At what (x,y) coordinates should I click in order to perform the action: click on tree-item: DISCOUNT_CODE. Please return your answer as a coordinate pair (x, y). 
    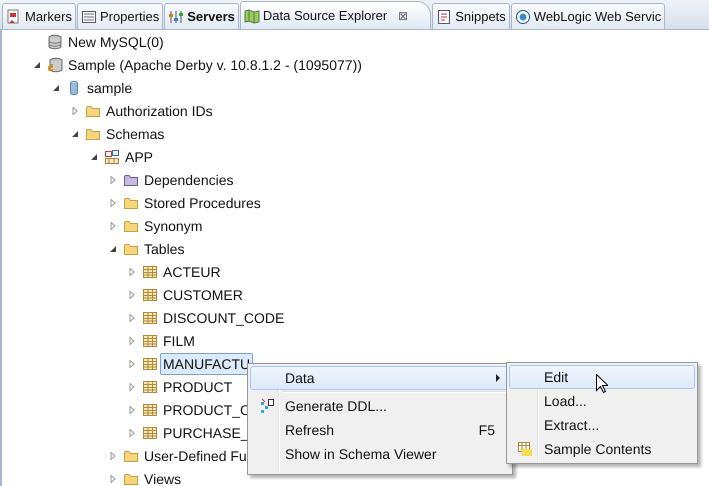
    Looking at the image, I should click on (224, 317).